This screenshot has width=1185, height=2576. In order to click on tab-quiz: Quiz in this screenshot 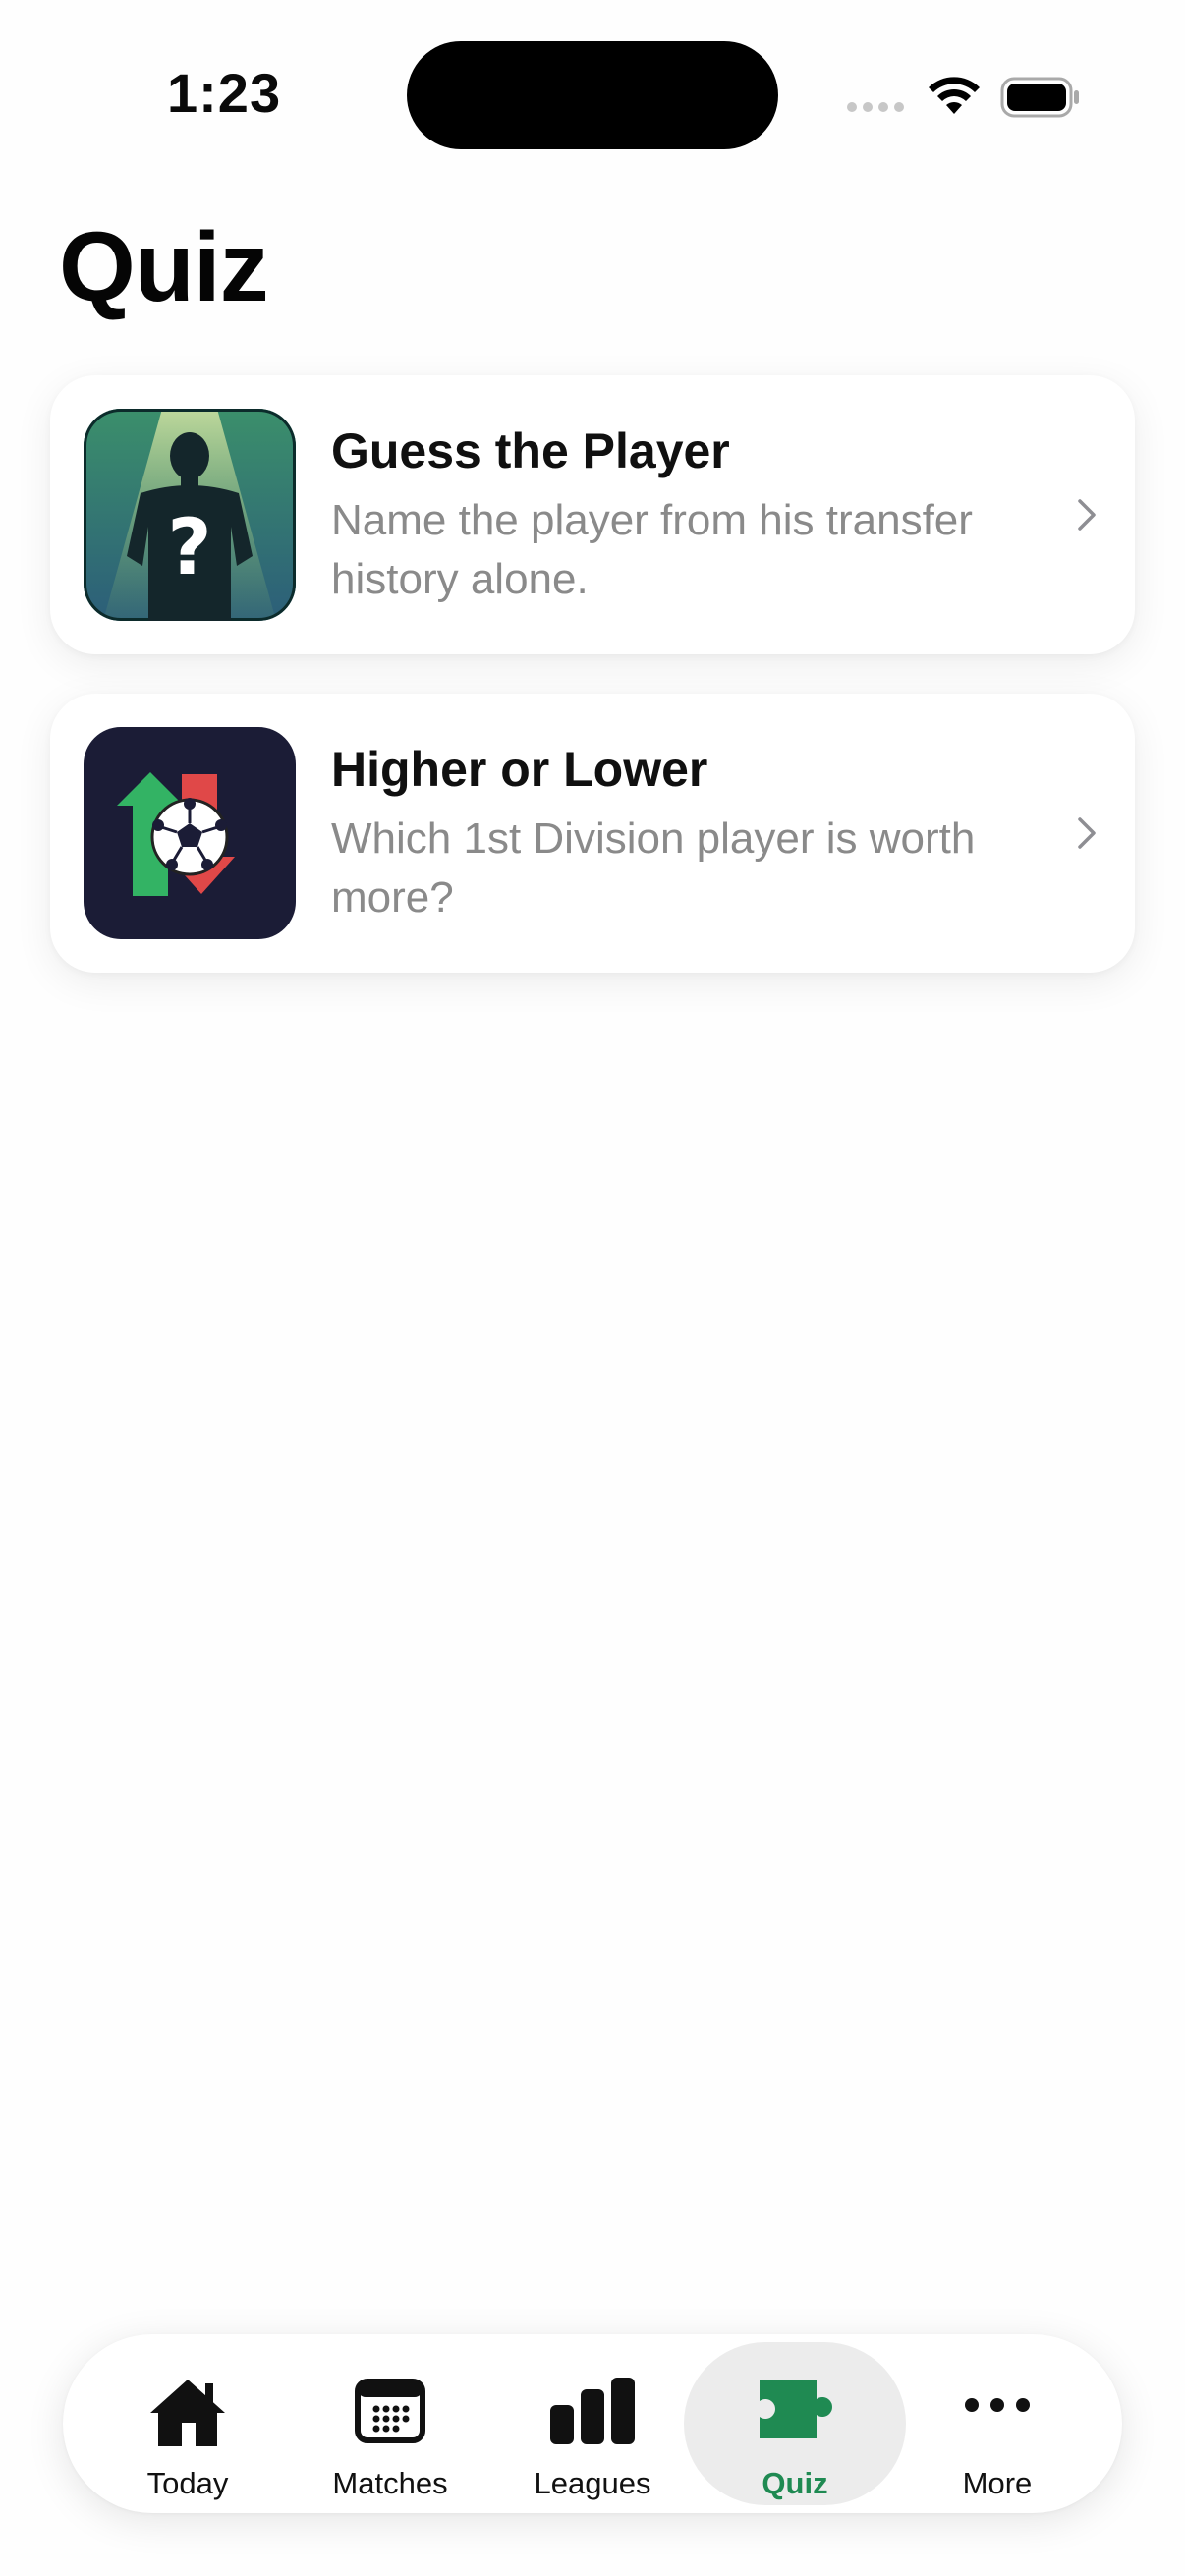, I will do `click(795, 2423)`.